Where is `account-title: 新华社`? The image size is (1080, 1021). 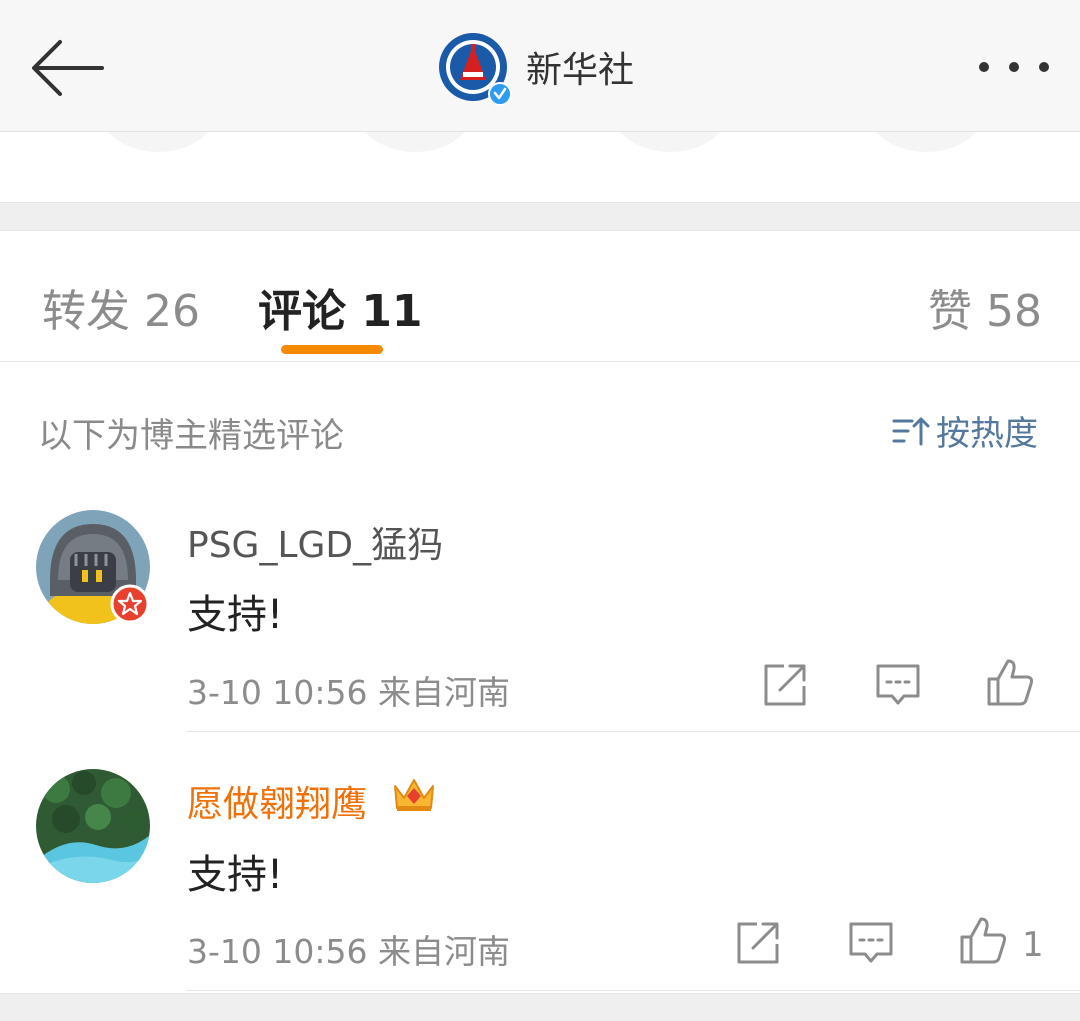 account-title: 新华社 is located at coordinates (580, 70).